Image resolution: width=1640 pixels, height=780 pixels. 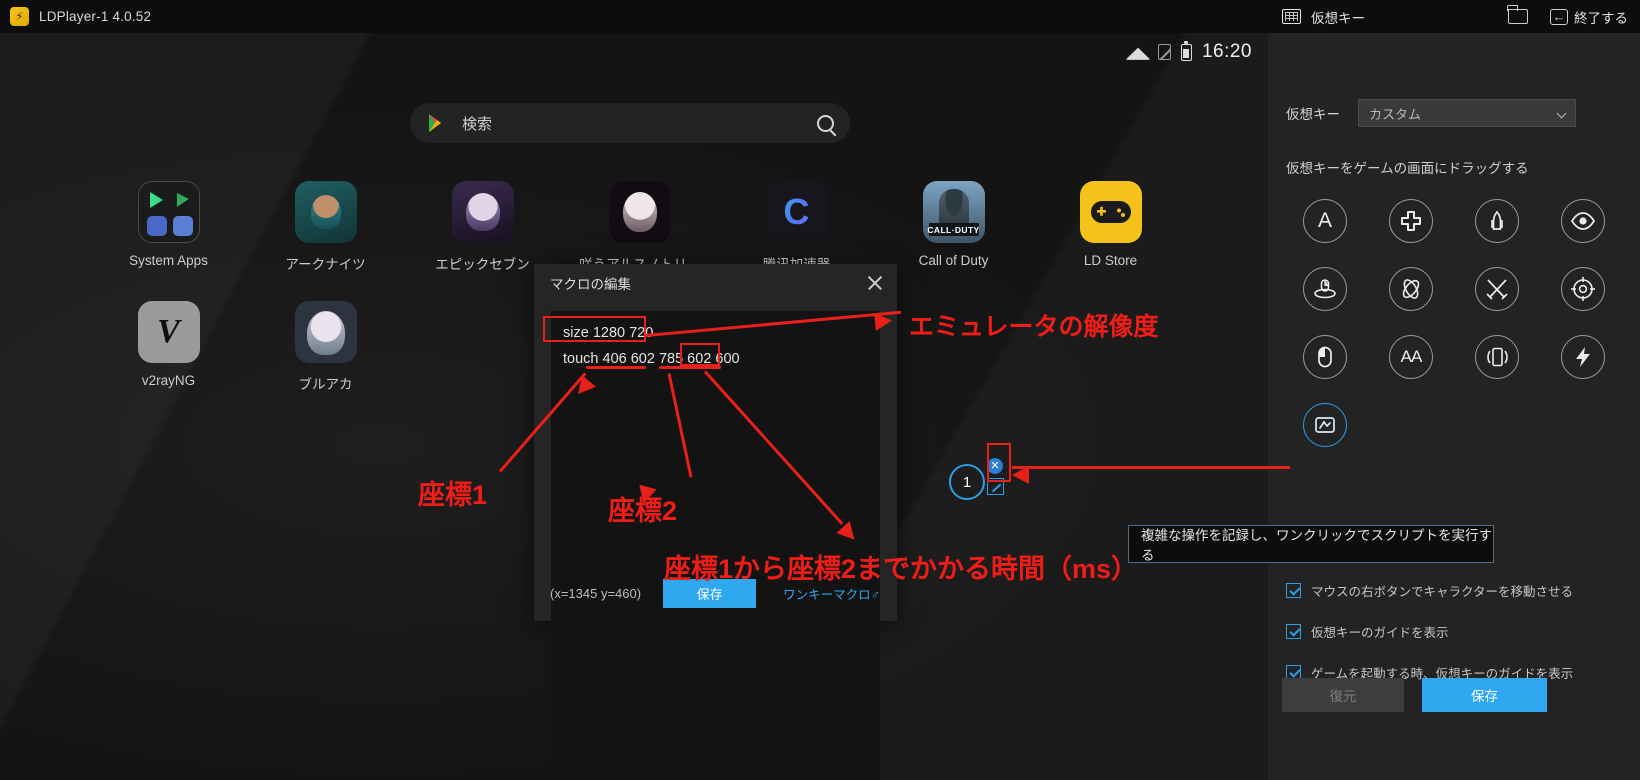 I want to click on annotation-box-duration, so click(x=700, y=354).